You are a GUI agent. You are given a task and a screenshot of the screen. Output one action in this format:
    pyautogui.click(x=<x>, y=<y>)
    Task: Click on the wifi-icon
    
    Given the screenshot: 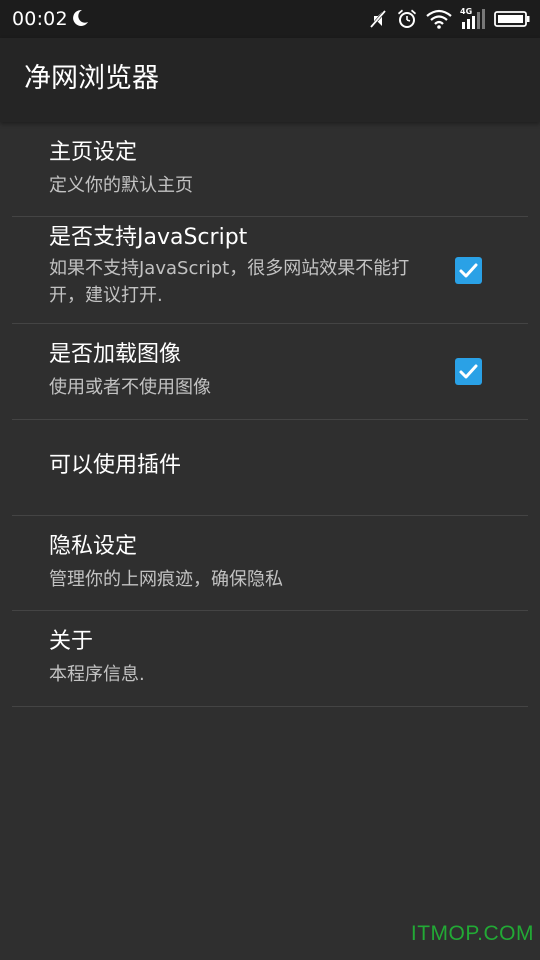 What is the action you would take?
    pyautogui.click(x=439, y=19)
    